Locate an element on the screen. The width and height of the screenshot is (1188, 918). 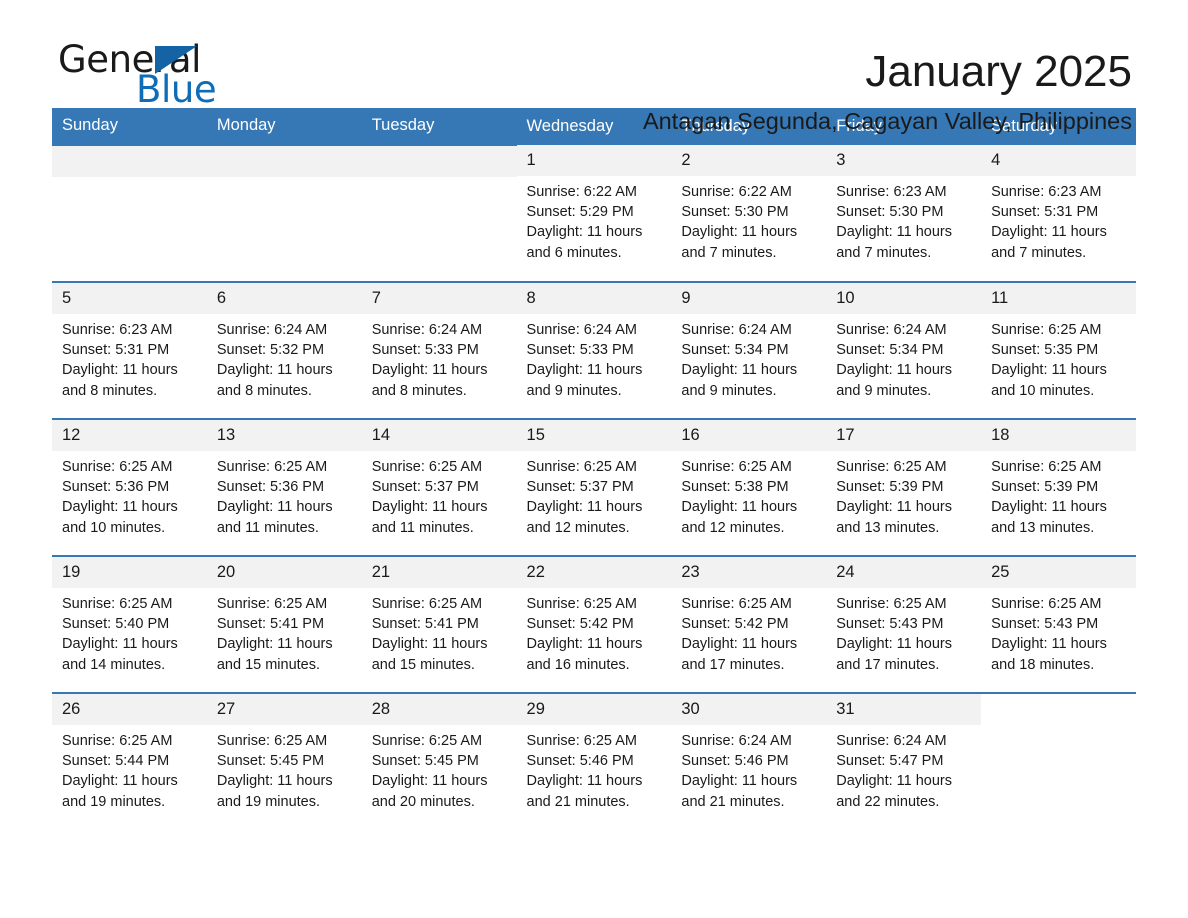
daylight-text-line2: and 13 minutes. is located at coordinates (888, 527).